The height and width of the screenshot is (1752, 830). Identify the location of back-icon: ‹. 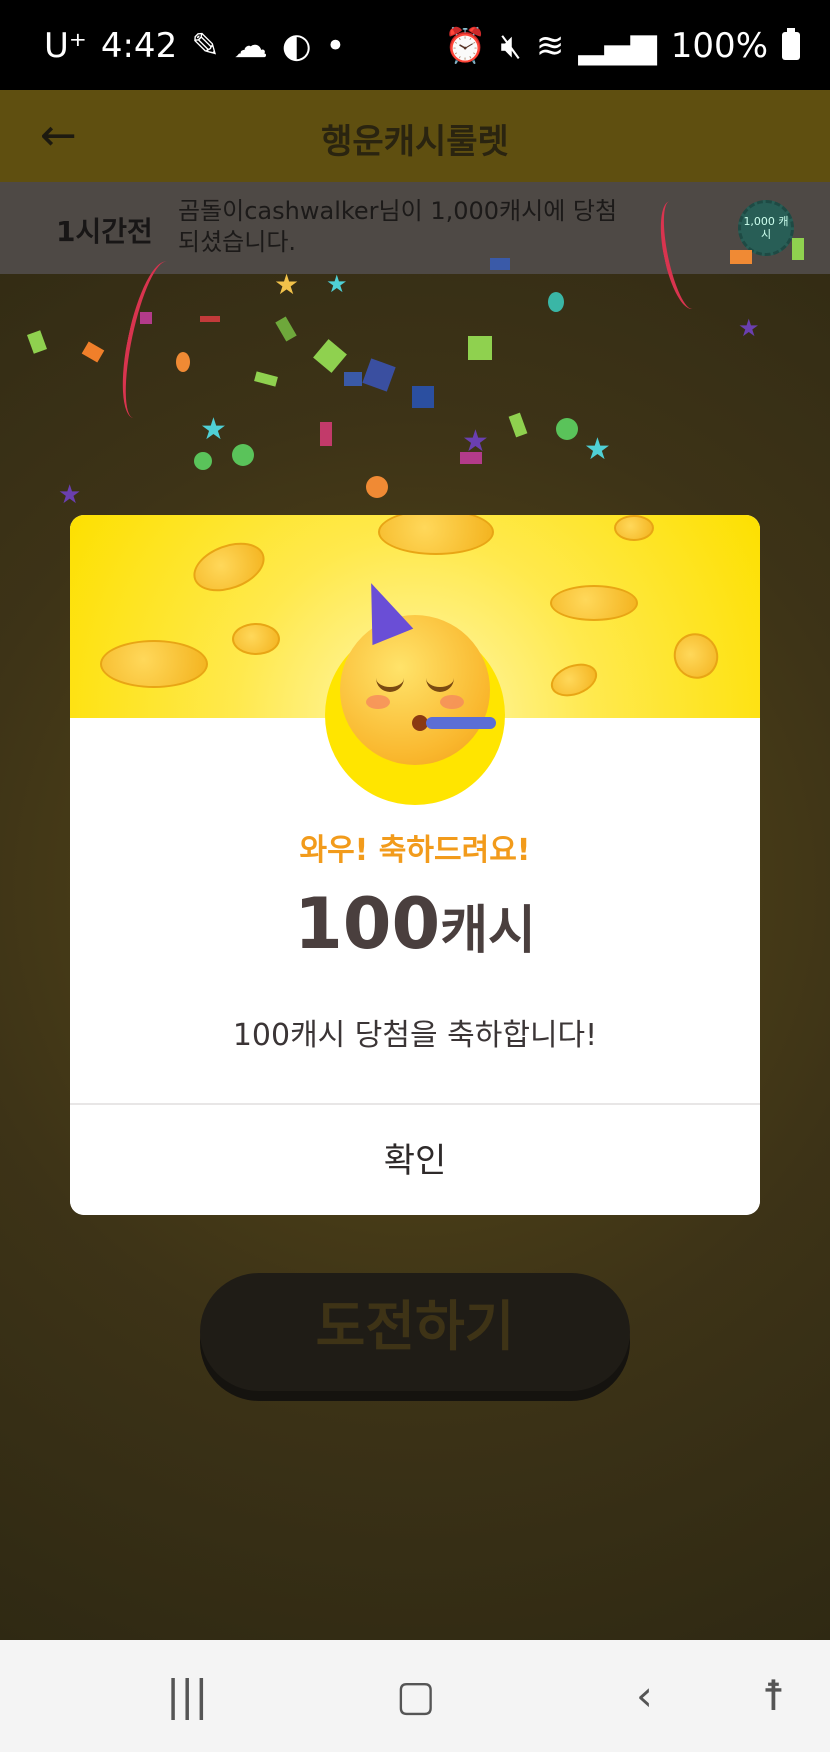
(644, 1696).